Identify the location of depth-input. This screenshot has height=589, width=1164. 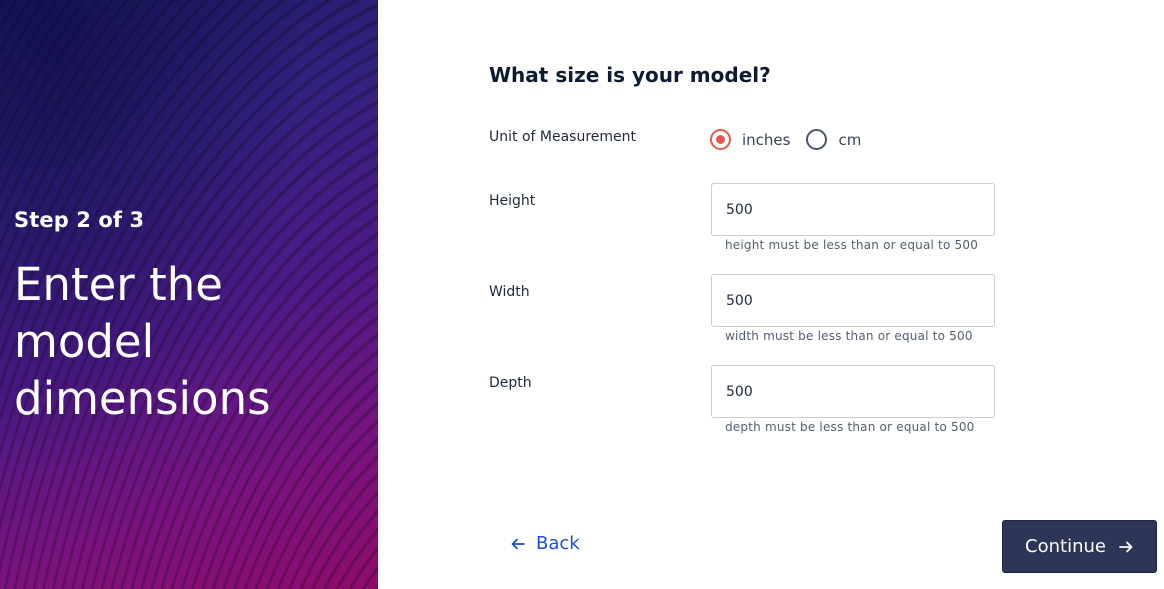
(853, 391).